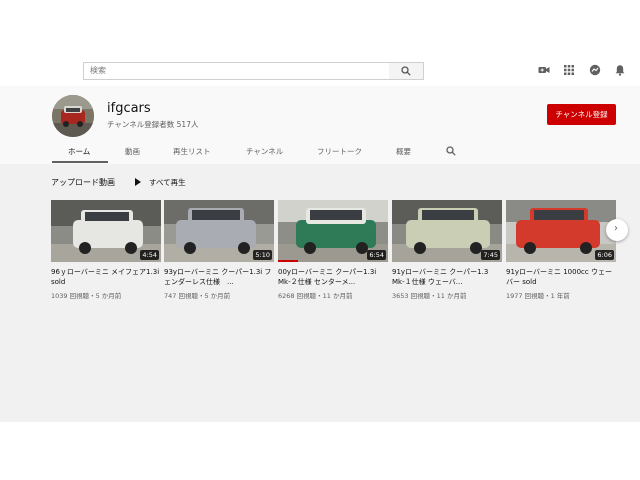  What do you see at coordinates (132, 151) in the screenshot?
I see `tab-videos: 動画` at bounding box center [132, 151].